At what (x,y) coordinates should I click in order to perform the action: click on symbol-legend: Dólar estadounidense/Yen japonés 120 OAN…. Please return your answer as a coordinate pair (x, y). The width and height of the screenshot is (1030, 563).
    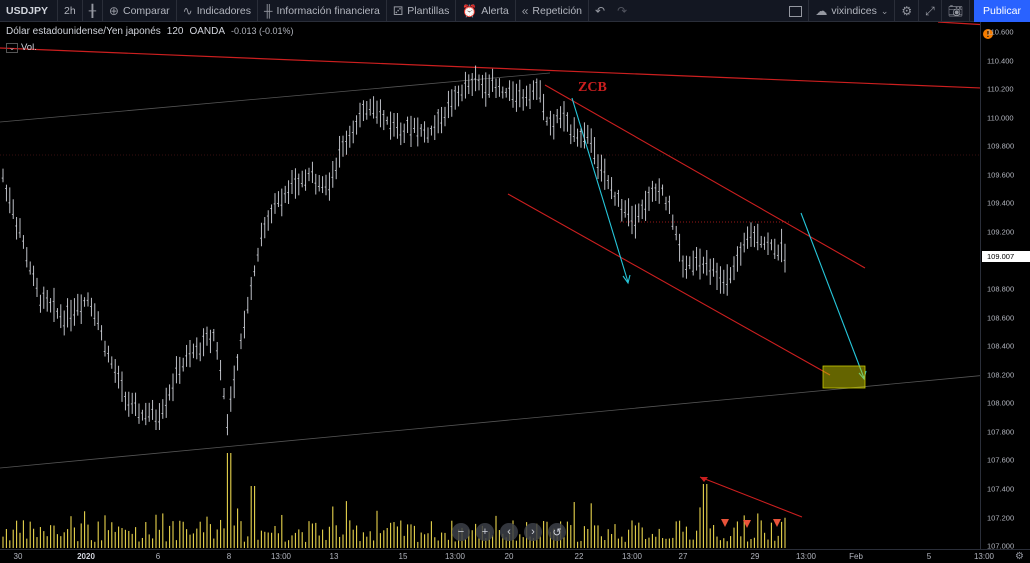
    Looking at the image, I should click on (150, 31).